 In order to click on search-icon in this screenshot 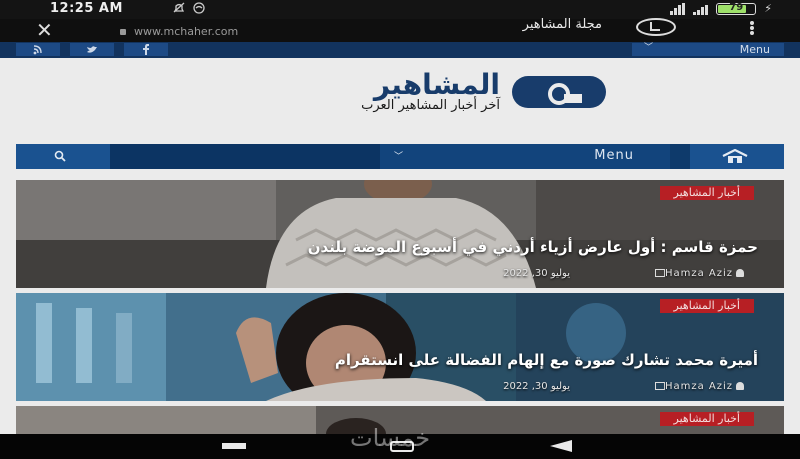, I will do `click(60, 156)`.